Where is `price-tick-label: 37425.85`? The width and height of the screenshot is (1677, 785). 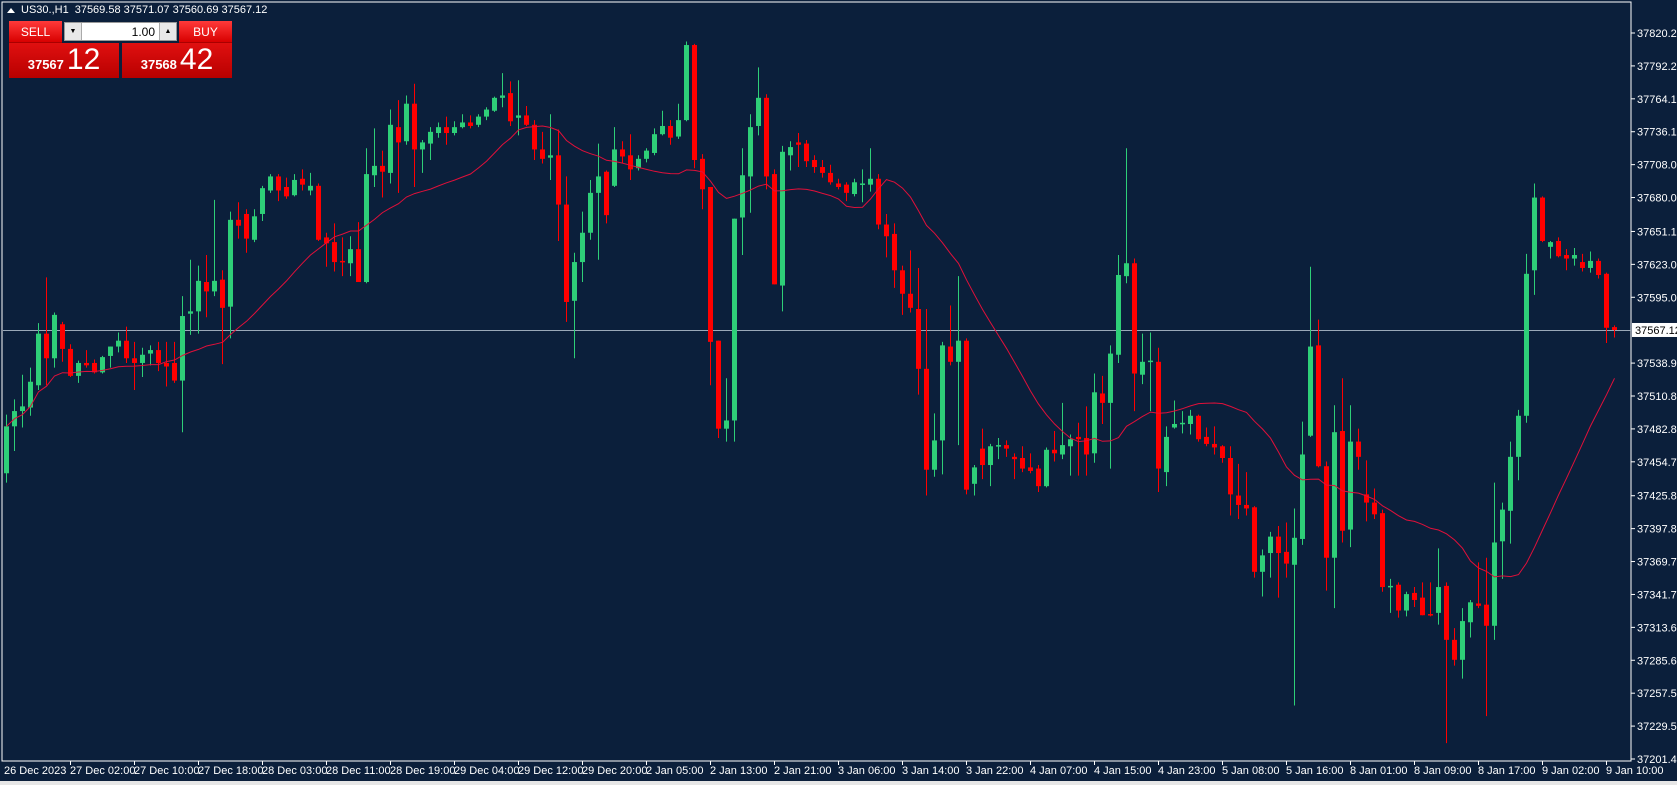 price-tick-label: 37425.85 is located at coordinates (1657, 497).